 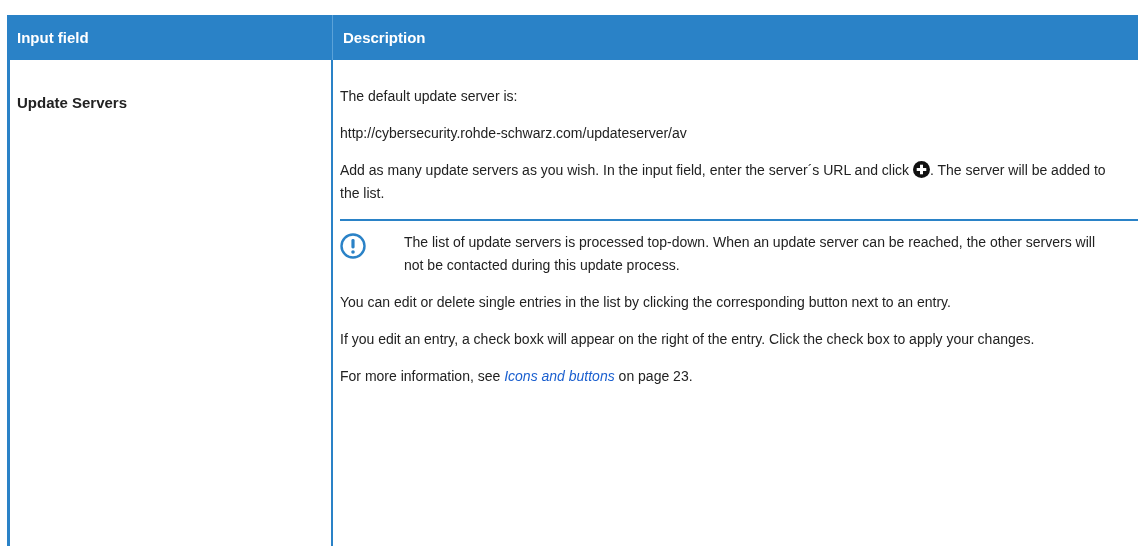 I want to click on description-text: If you edit an entry, a check boxk will appear on the right of the entry. Click the check box to apply your changes., so click(x=688, y=339).